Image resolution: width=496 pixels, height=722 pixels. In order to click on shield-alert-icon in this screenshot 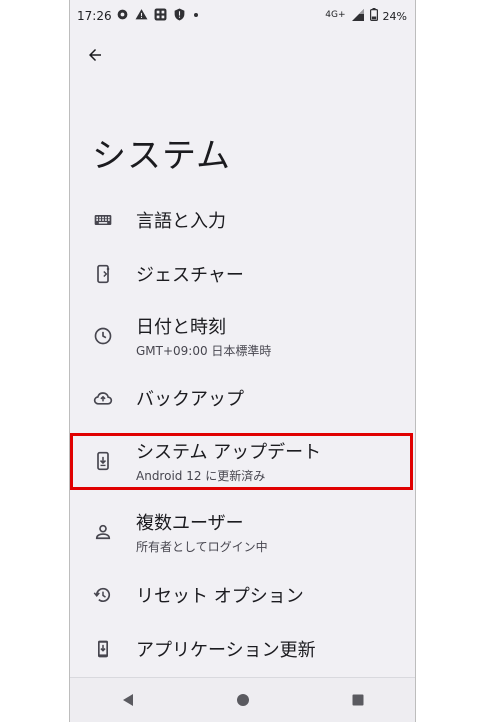, I will do `click(179, 14)`.